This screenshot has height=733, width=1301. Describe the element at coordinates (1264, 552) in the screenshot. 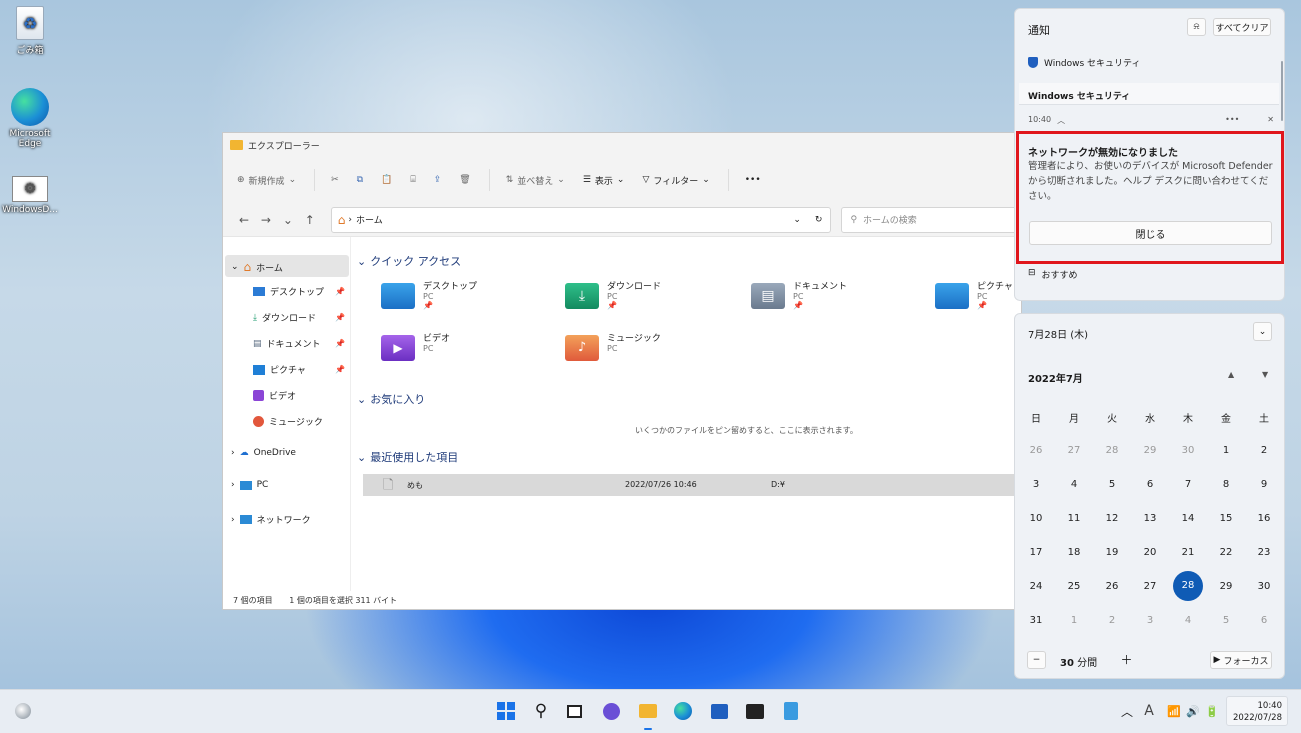

I see `calendar-day: 23` at that location.